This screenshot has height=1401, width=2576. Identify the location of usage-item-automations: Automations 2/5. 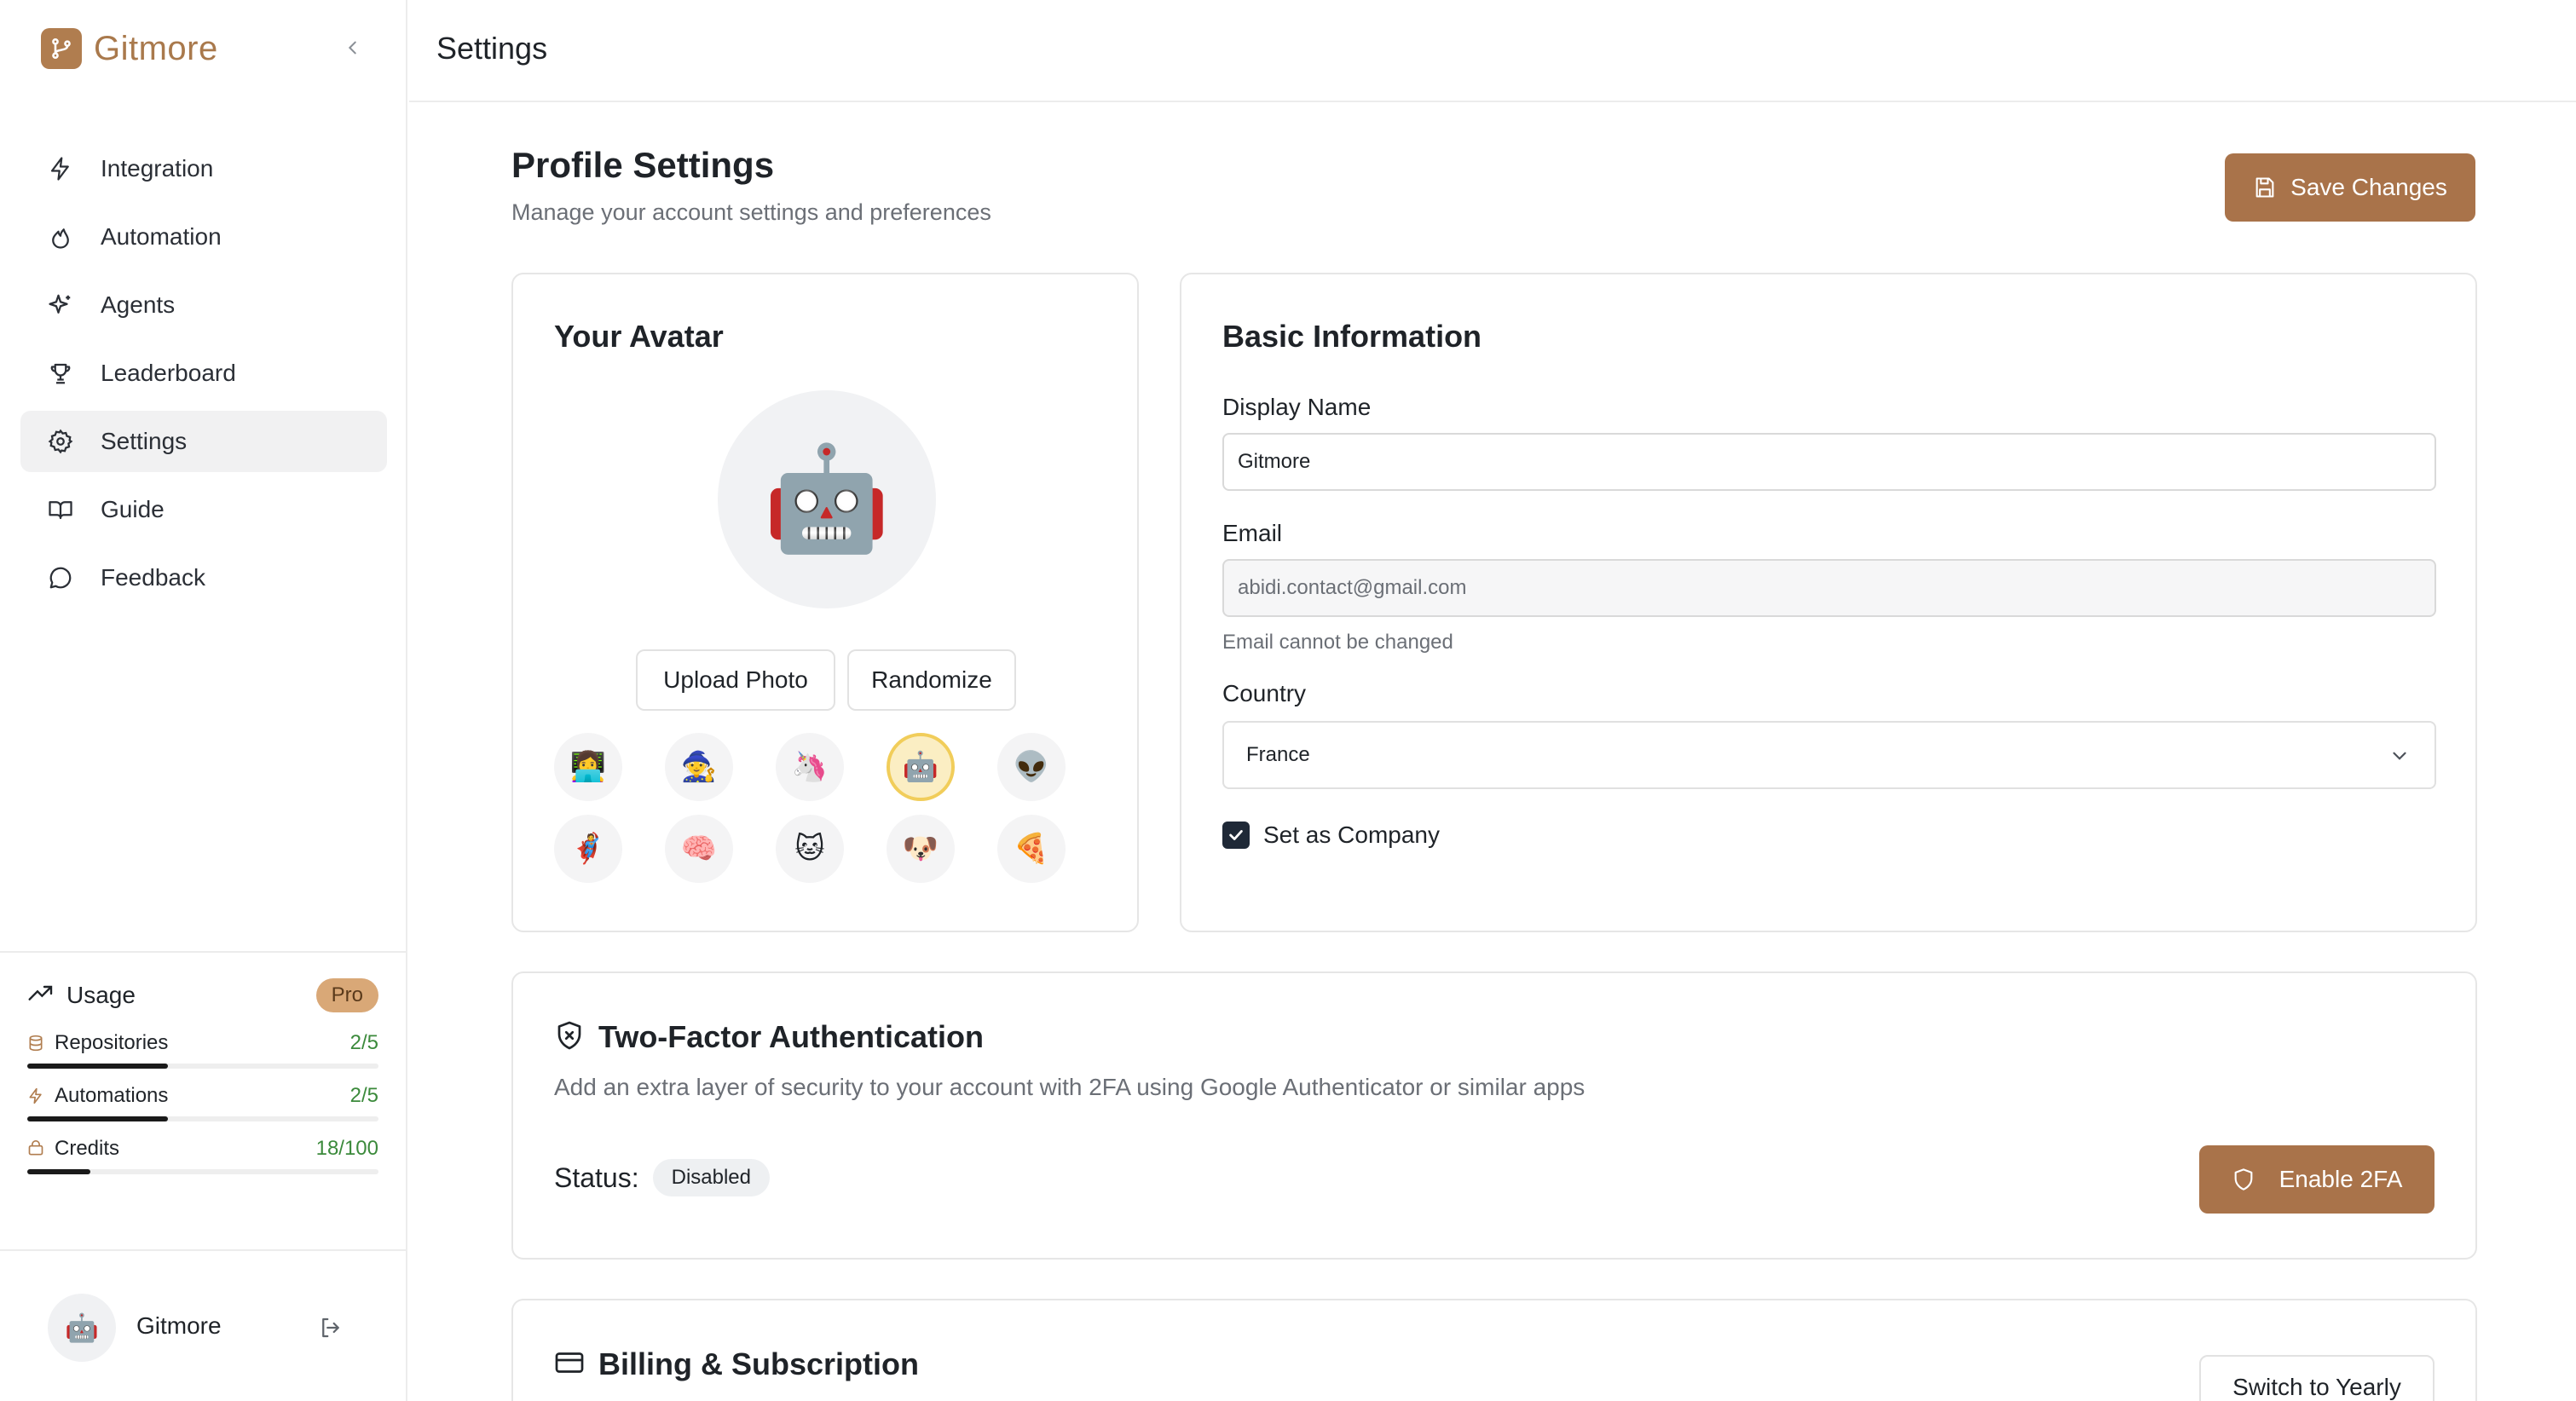
(202, 1101).